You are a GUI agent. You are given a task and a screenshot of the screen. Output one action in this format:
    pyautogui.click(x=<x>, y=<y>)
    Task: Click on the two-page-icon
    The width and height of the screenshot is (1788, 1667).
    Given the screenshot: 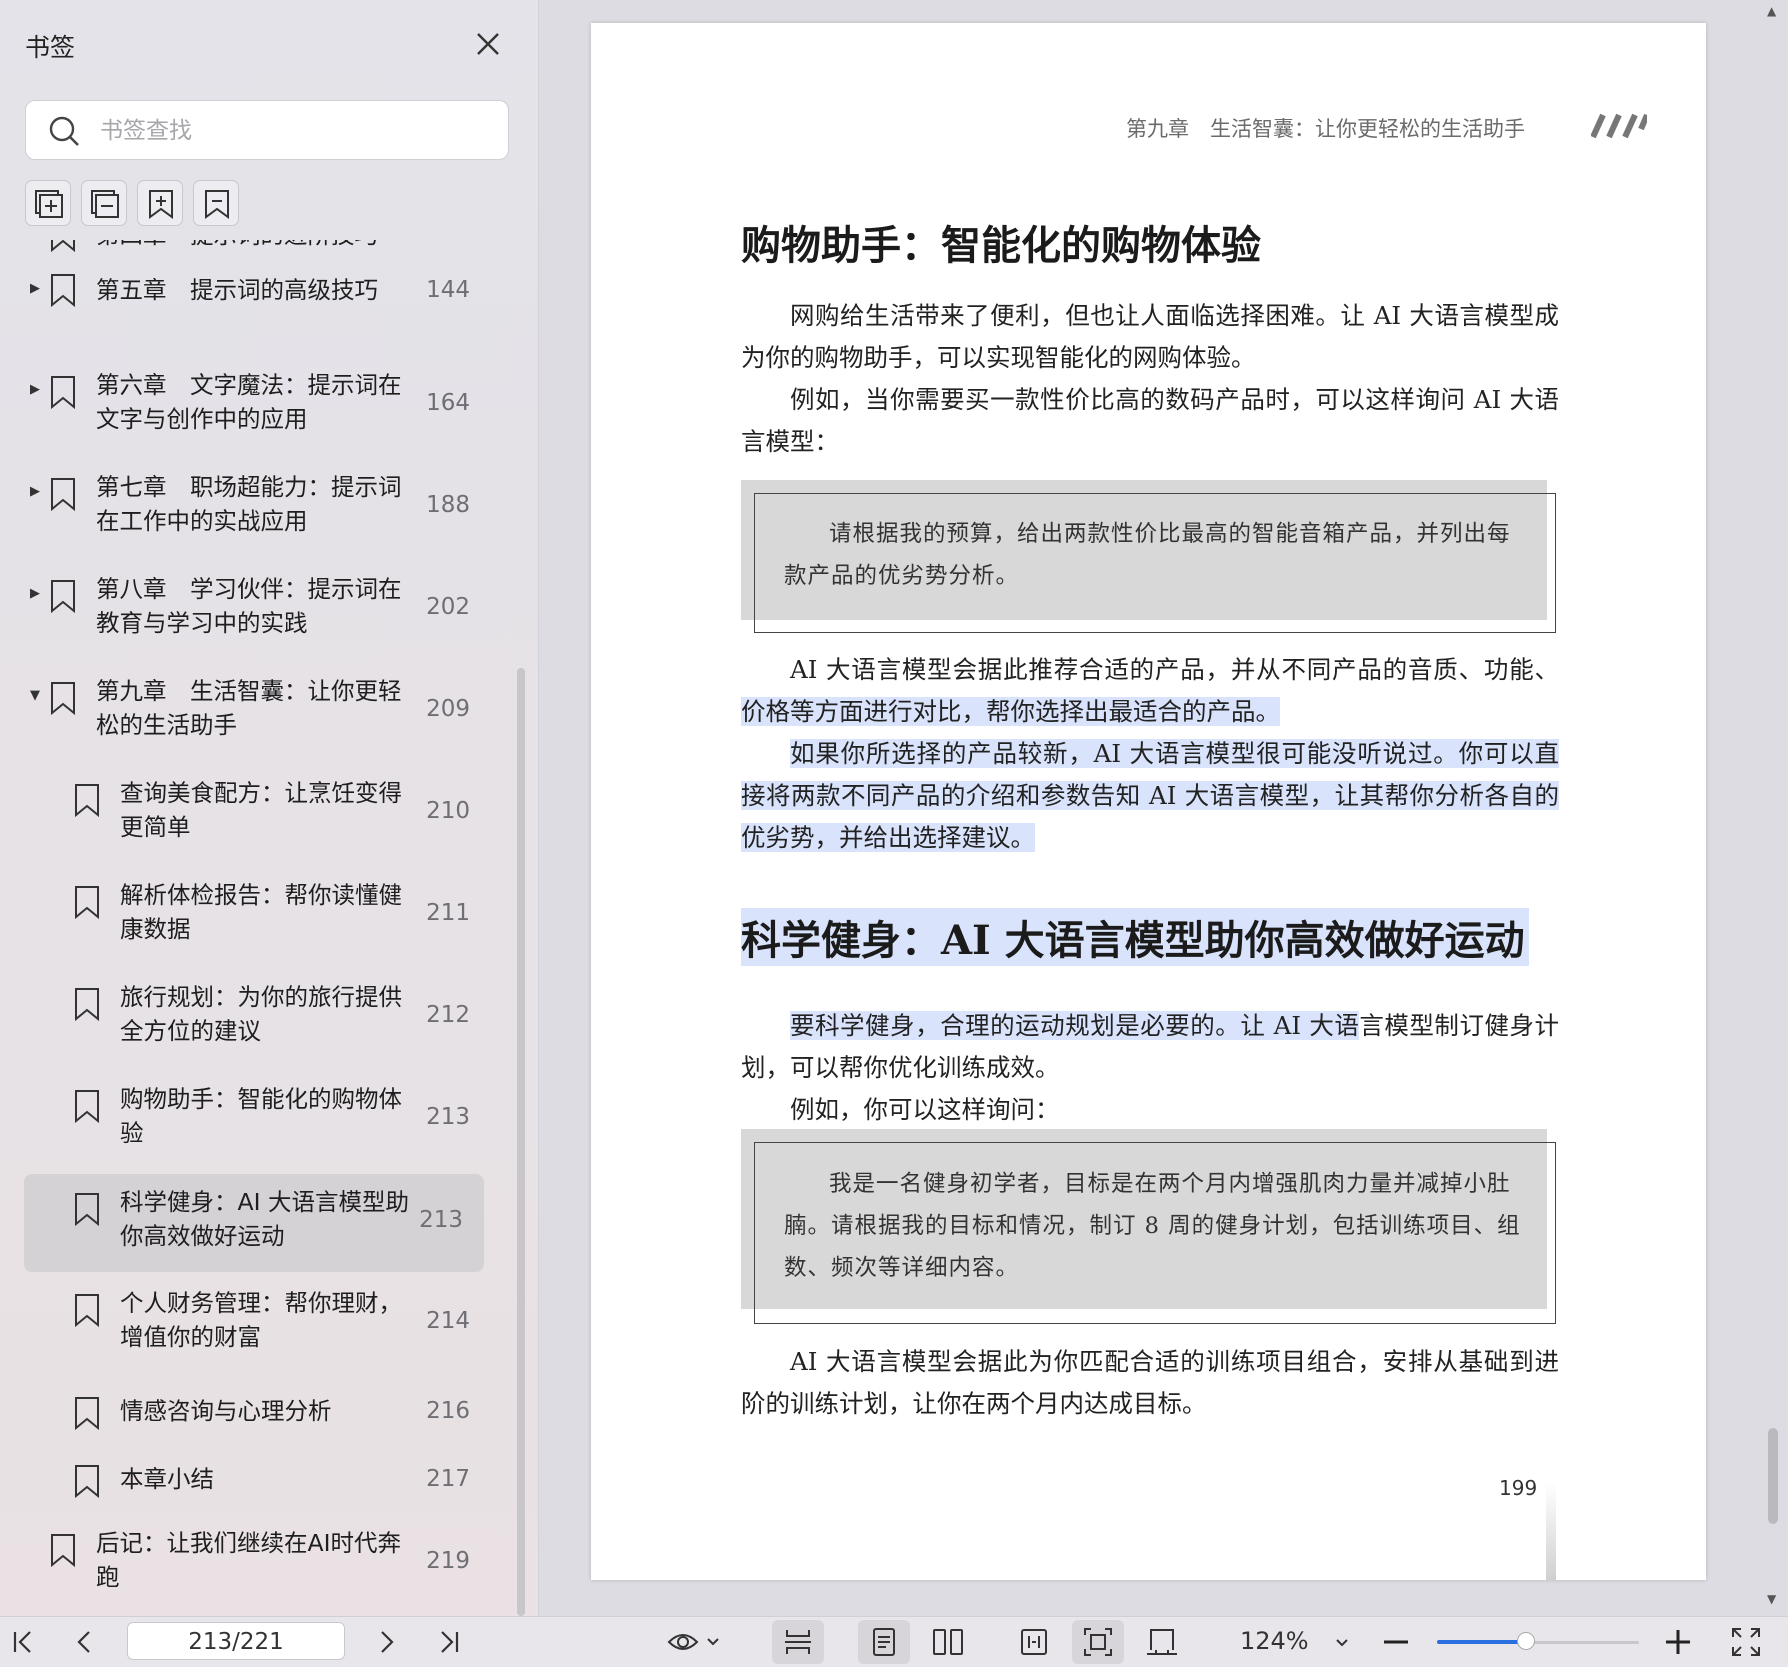 What is the action you would take?
    pyautogui.click(x=948, y=1642)
    